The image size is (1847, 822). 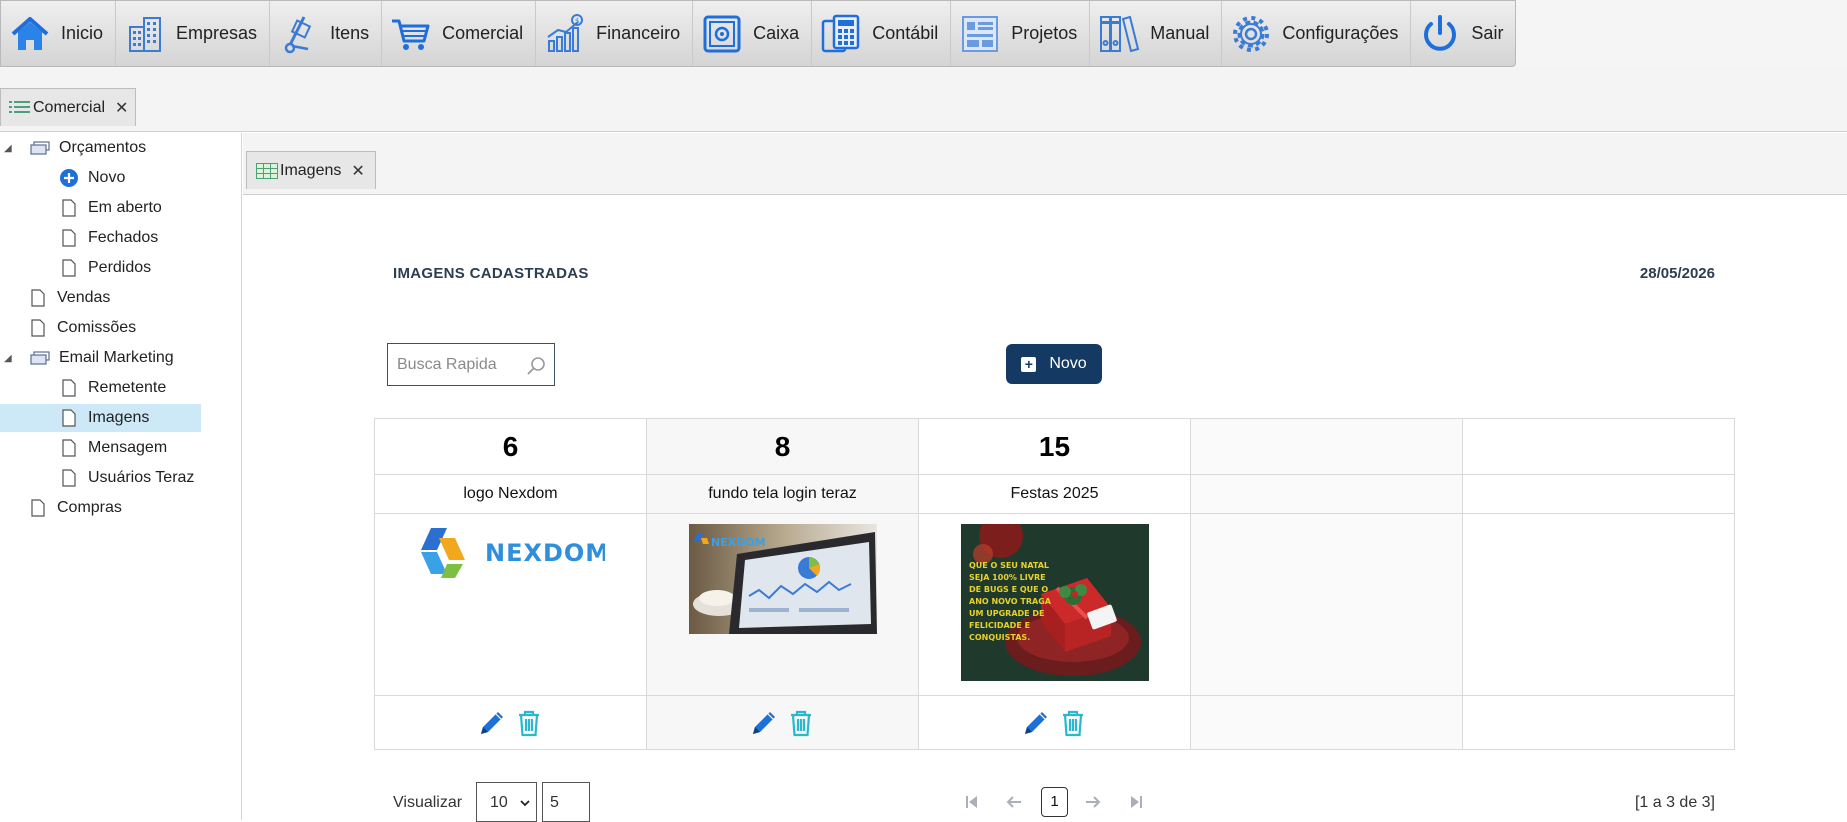 I want to click on binders-icon, so click(x=1120, y=33).